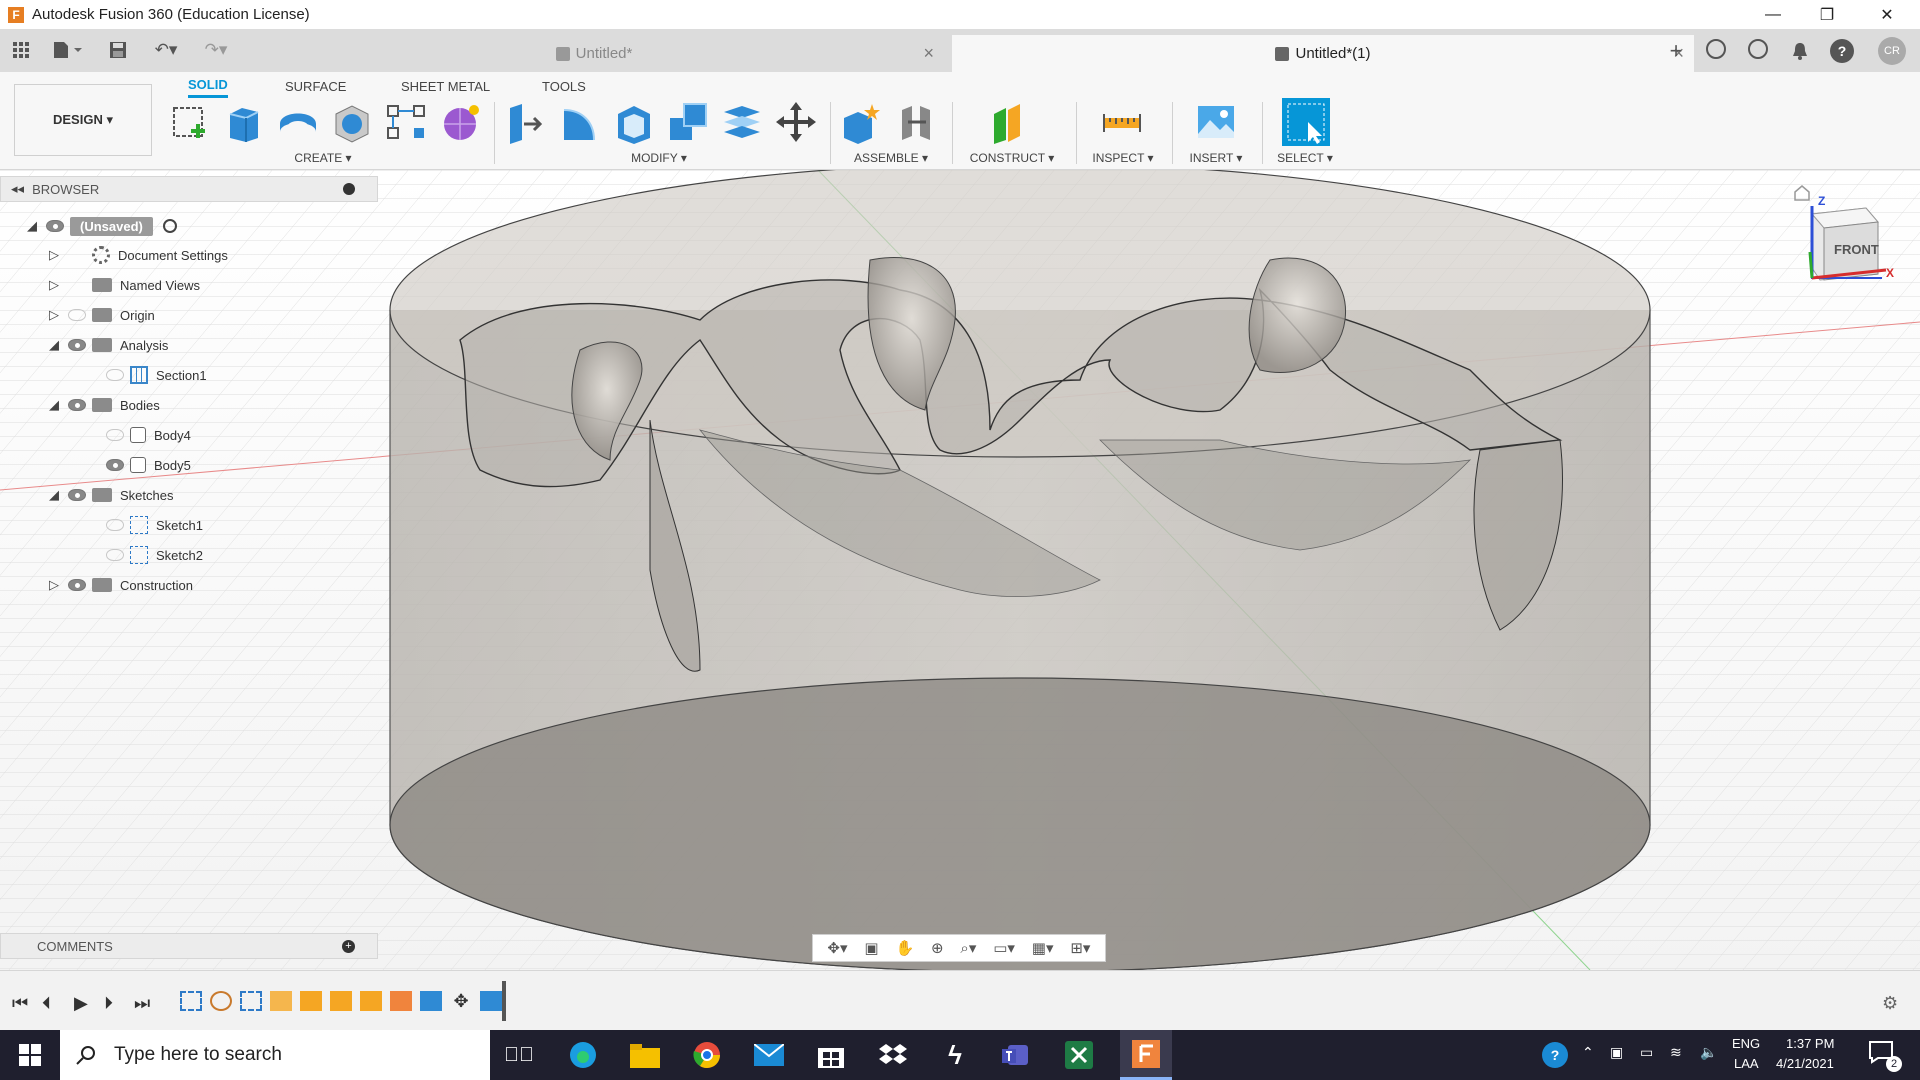 This screenshot has width=1920, height=1080. I want to click on tree-item-construction: ▷ Construction, so click(119, 585).